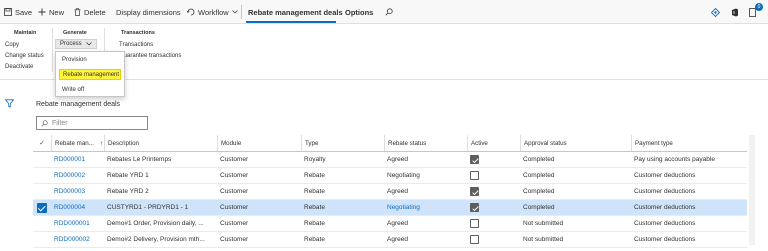 This screenshot has width=768, height=251. I want to click on search-icon, so click(44, 123).